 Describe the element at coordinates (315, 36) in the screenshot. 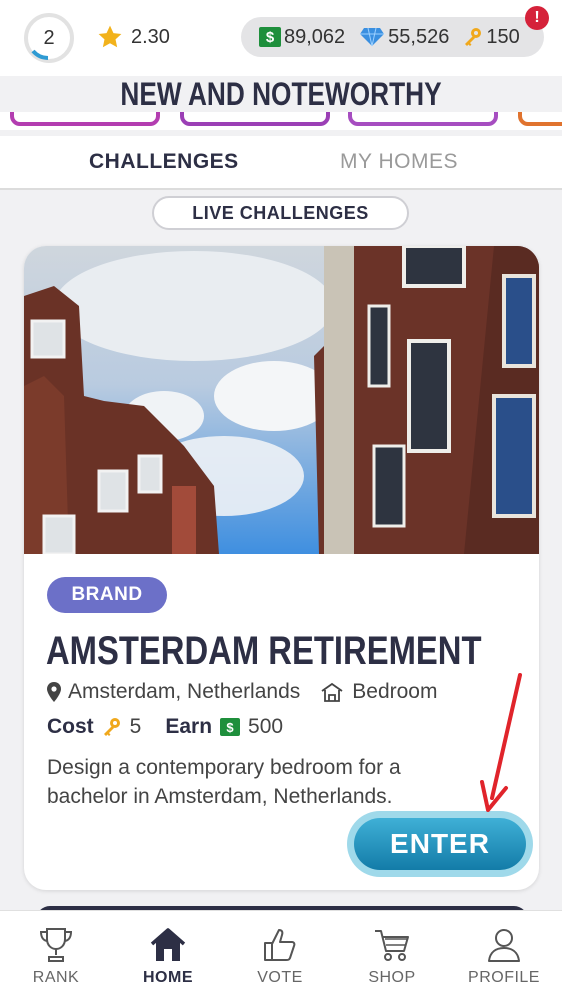

I see `cash-value: 89,062` at that location.